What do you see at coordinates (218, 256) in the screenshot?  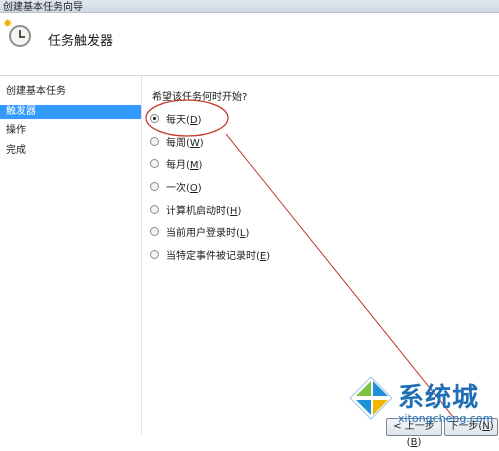 I see `radio-label: 当特定事件被记录时(E)` at bounding box center [218, 256].